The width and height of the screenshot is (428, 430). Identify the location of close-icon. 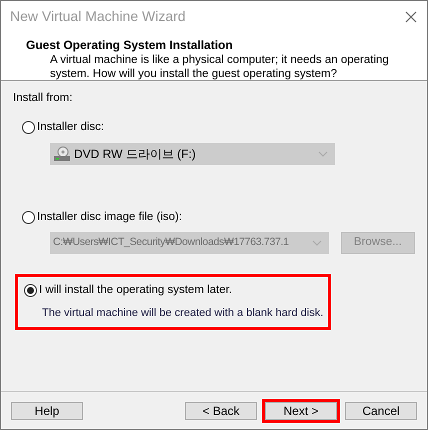
(411, 16).